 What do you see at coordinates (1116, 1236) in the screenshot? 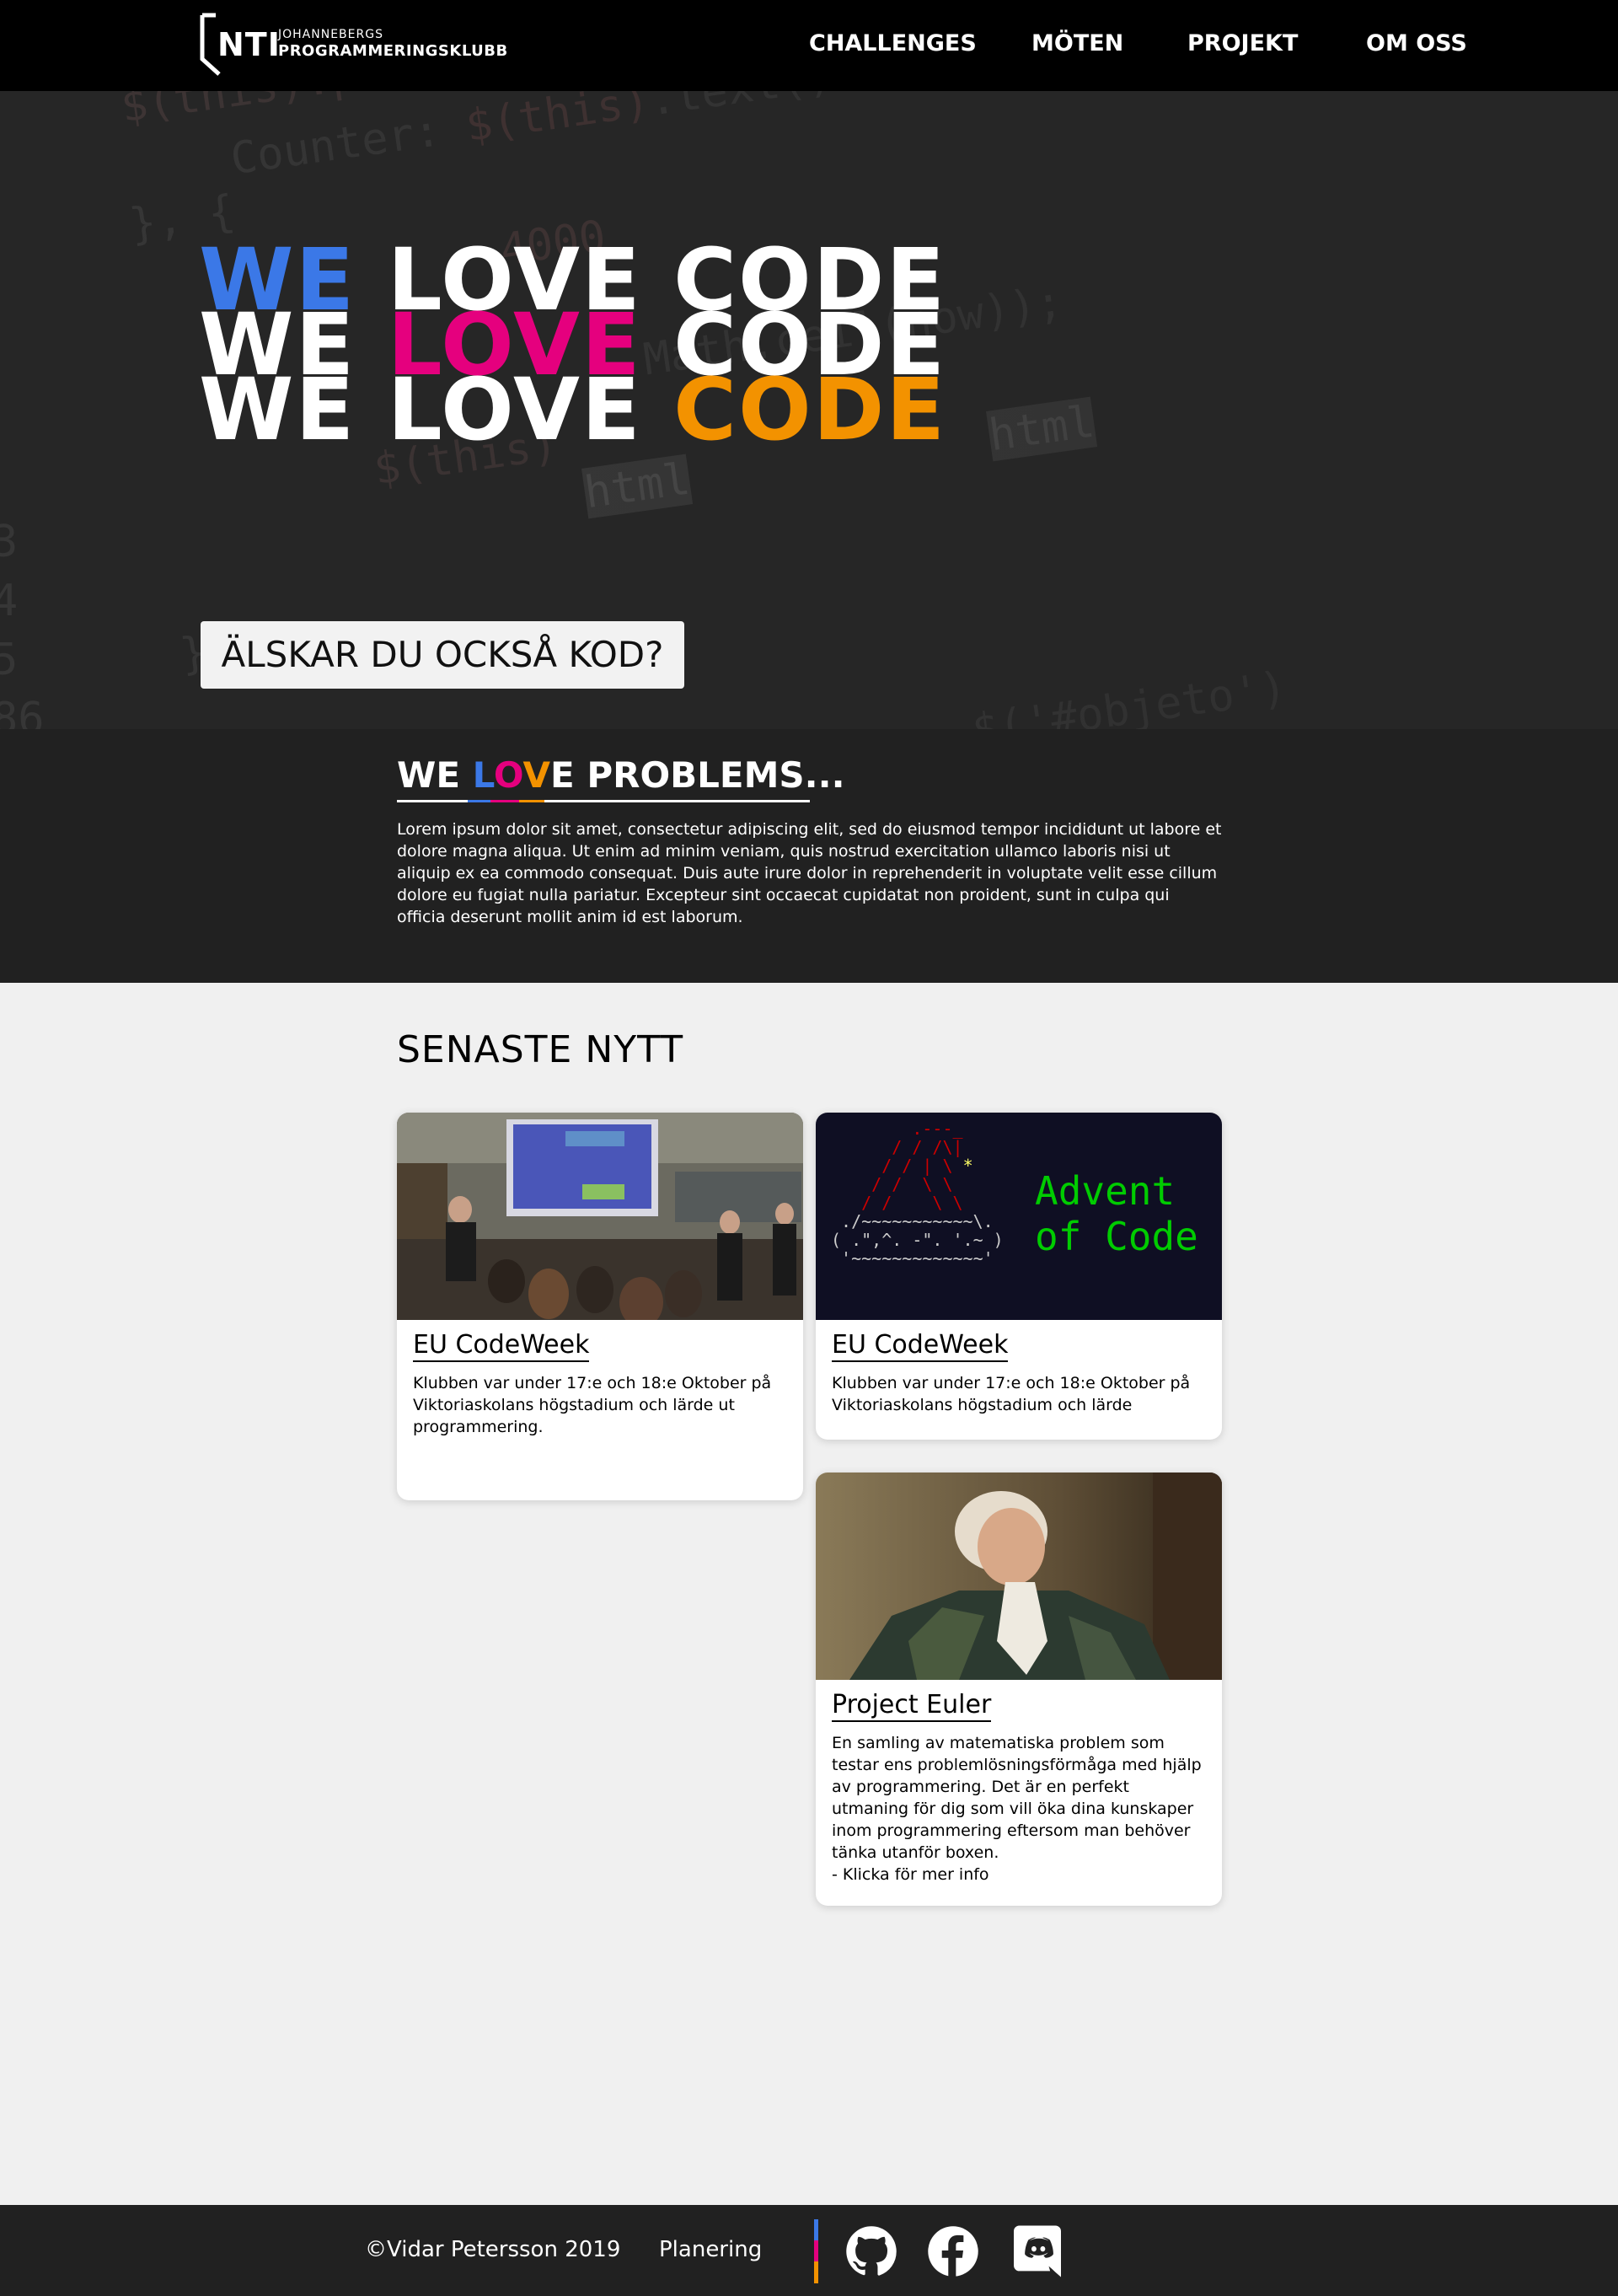
I see `advent-title-line-2: of Code` at bounding box center [1116, 1236].